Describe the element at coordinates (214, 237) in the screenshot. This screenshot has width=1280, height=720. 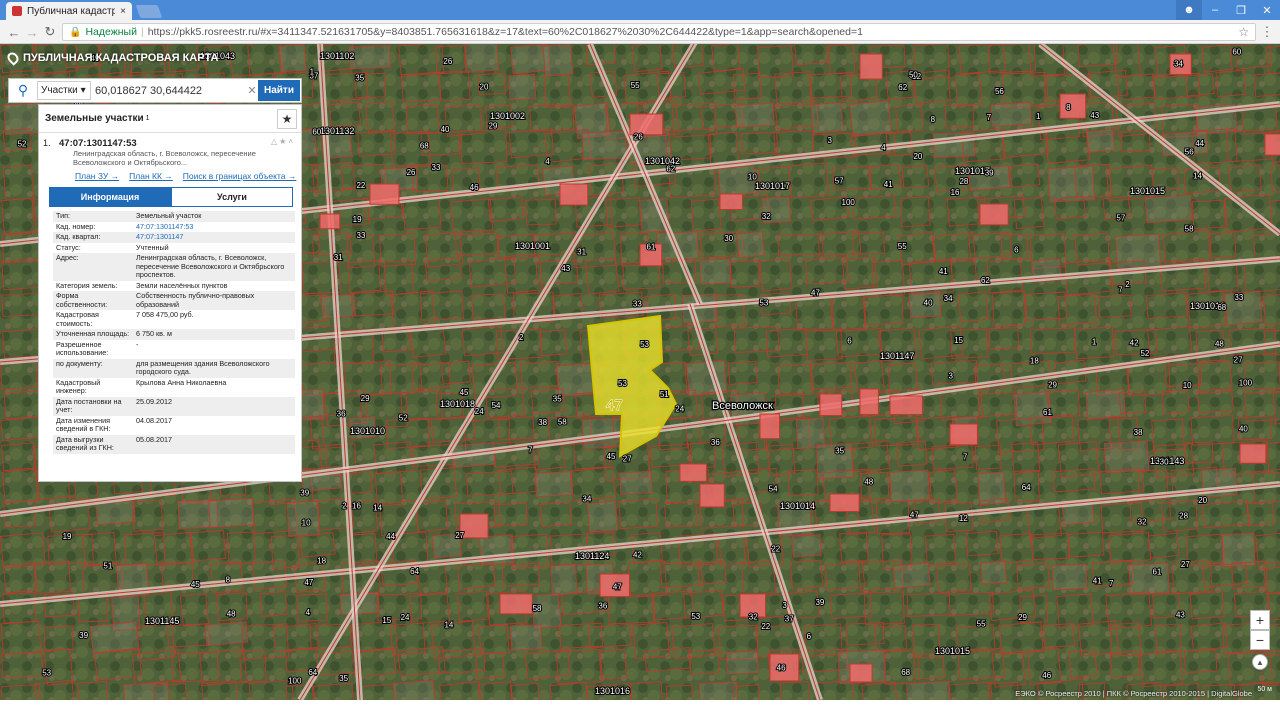
I see `info-value: 47:07:1301147` at that location.